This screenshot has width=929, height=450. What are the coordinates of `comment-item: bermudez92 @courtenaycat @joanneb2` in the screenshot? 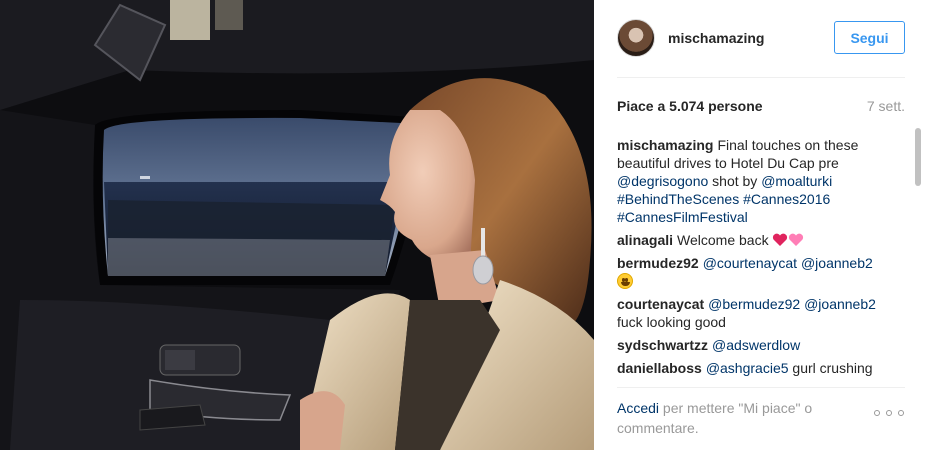 It's located at (752, 272).